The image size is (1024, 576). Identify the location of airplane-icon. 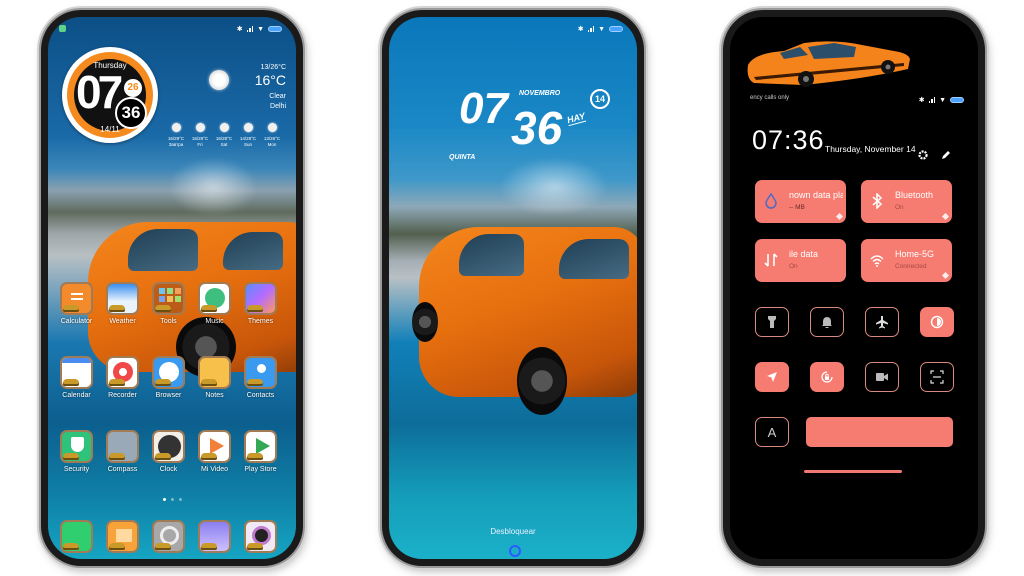
(882, 322).